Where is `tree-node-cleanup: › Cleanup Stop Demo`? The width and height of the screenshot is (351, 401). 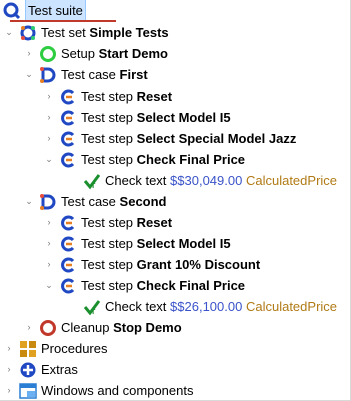
tree-node-cleanup: › Cleanup Stop Demo is located at coordinates (102, 327).